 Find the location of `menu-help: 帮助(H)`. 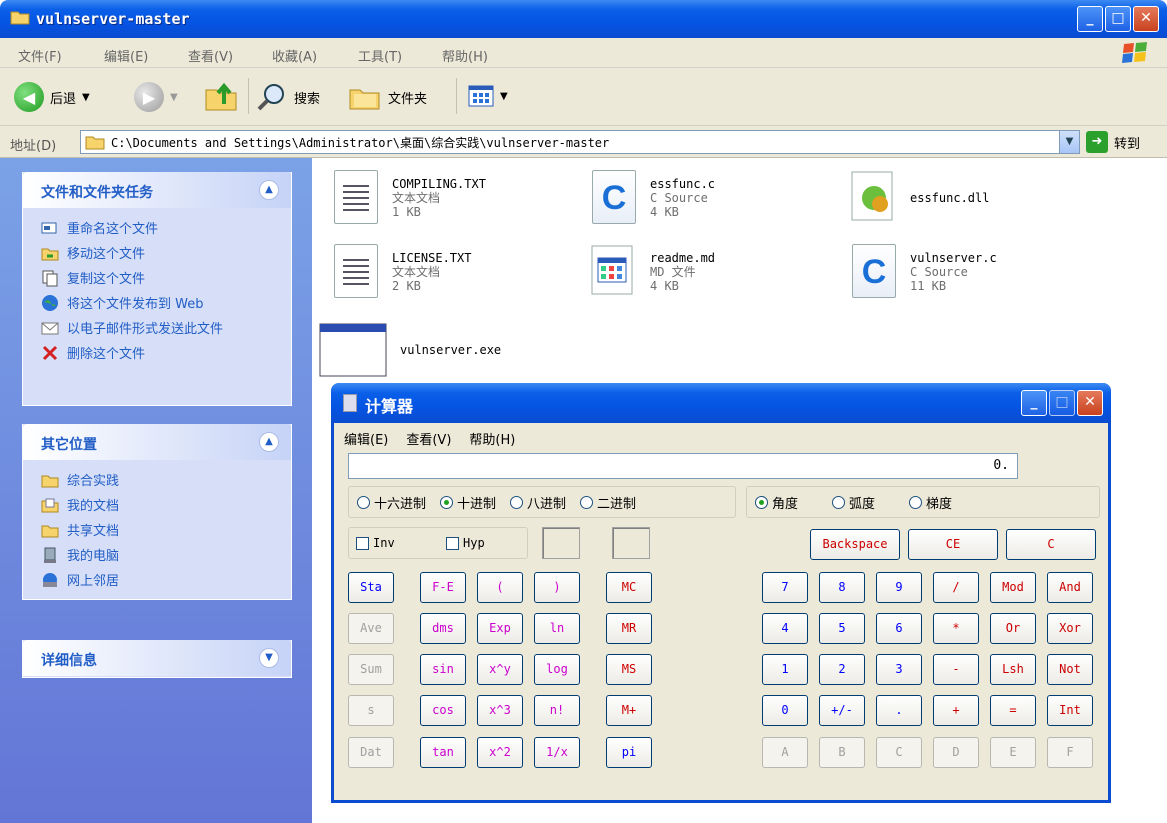

menu-help: 帮助(H) is located at coordinates (465, 55).